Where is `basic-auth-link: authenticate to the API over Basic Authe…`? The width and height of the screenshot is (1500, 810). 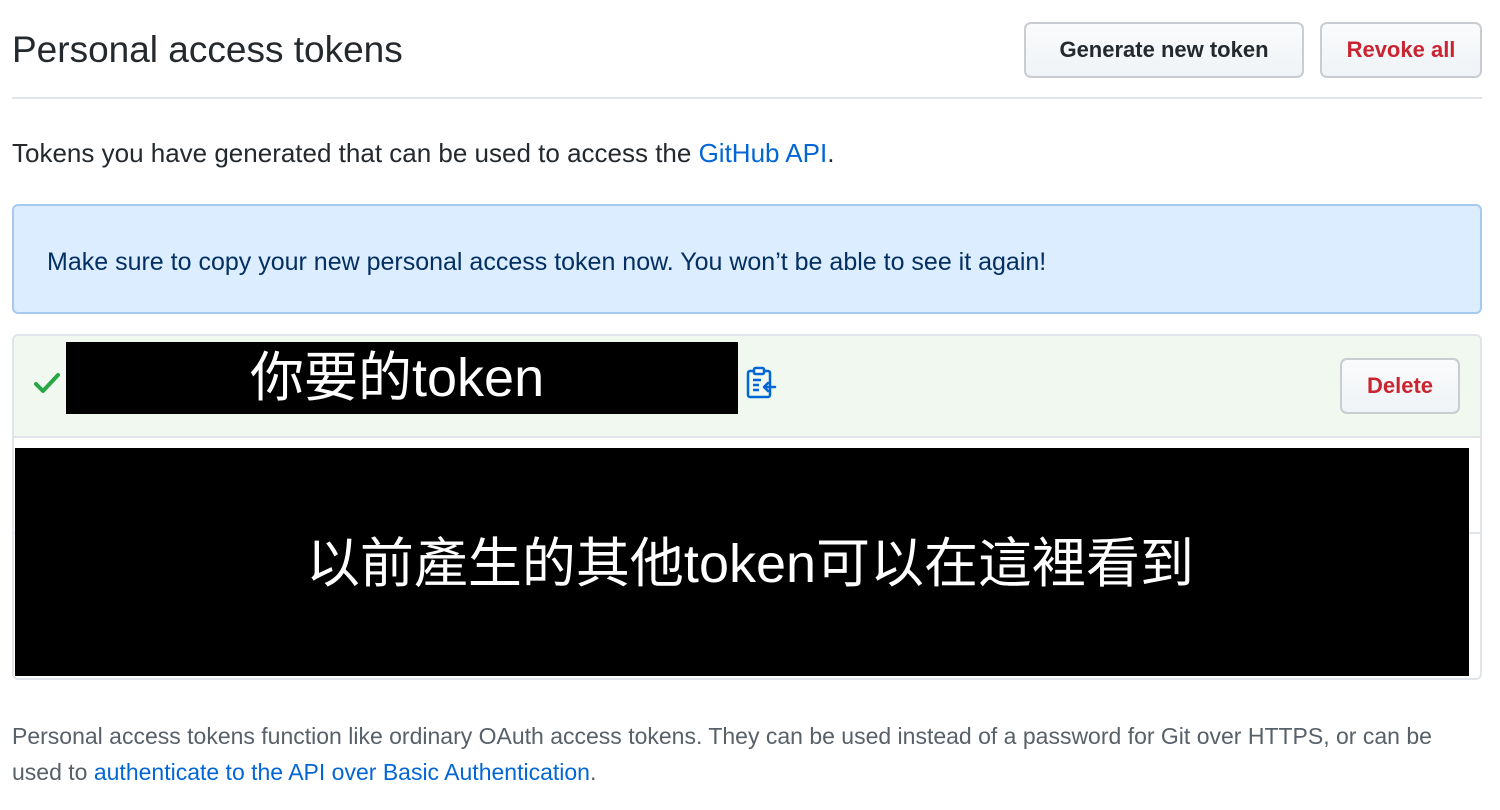
basic-auth-link: authenticate to the API over Basic Authe… is located at coordinates (342, 772).